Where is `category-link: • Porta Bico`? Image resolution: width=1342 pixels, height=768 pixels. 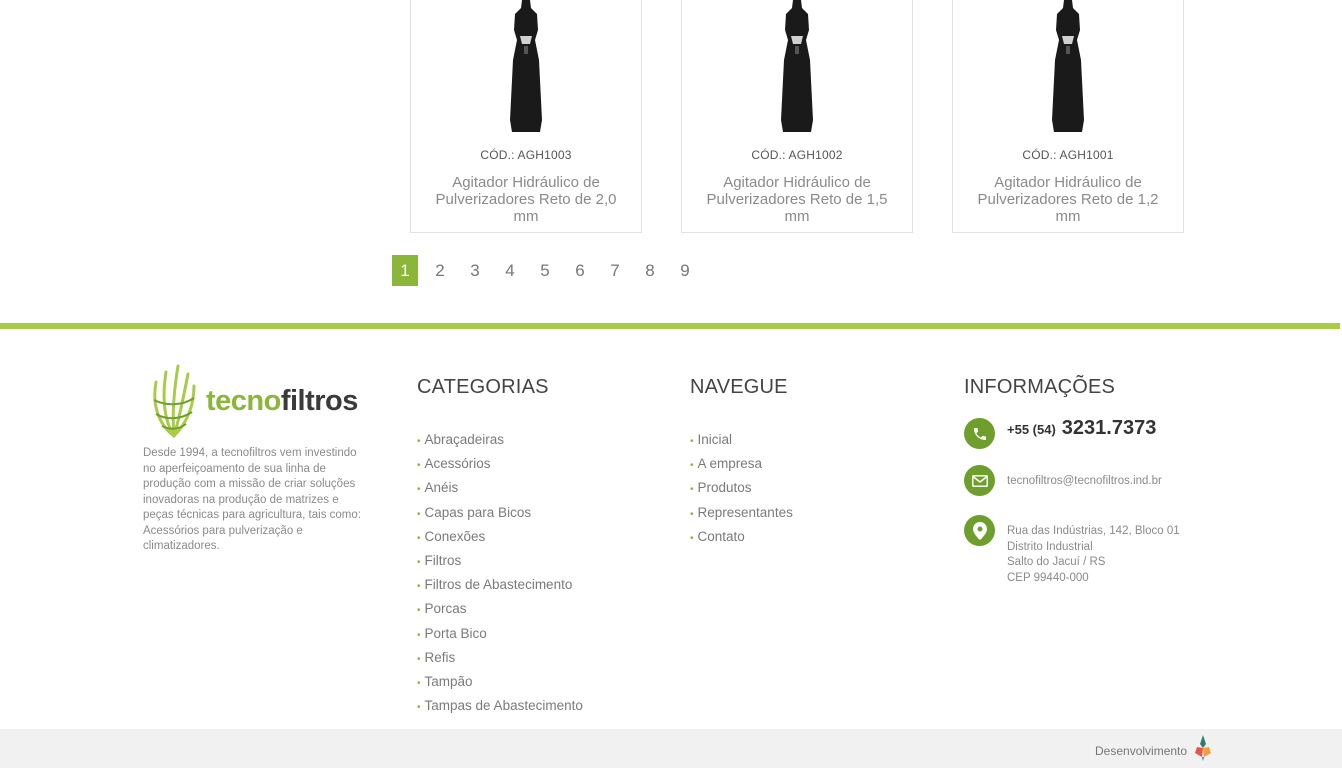
category-link: • Porta Bico is located at coordinates (500, 635).